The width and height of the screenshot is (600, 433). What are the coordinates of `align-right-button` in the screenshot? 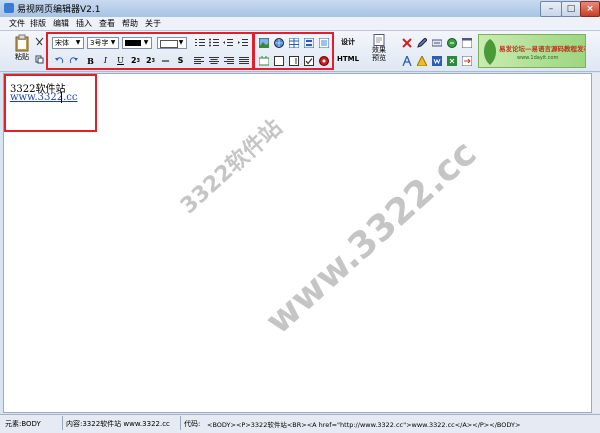 It's located at (228, 60).